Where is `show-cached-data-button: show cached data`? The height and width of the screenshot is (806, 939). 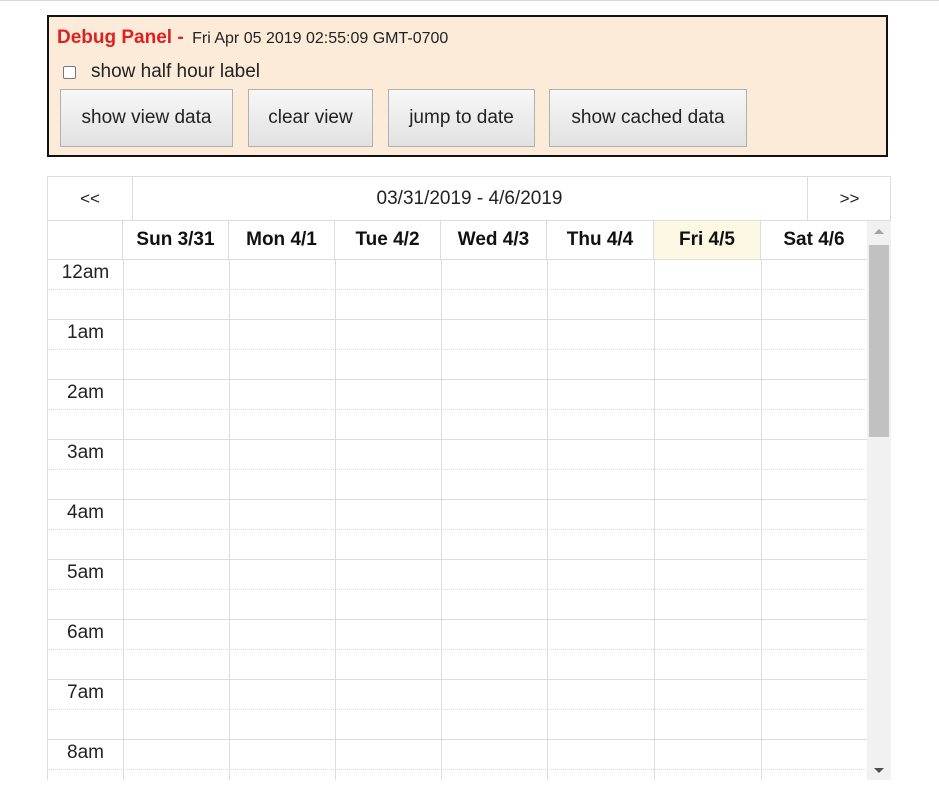
show-cached-data-button: show cached data is located at coordinates (648, 118).